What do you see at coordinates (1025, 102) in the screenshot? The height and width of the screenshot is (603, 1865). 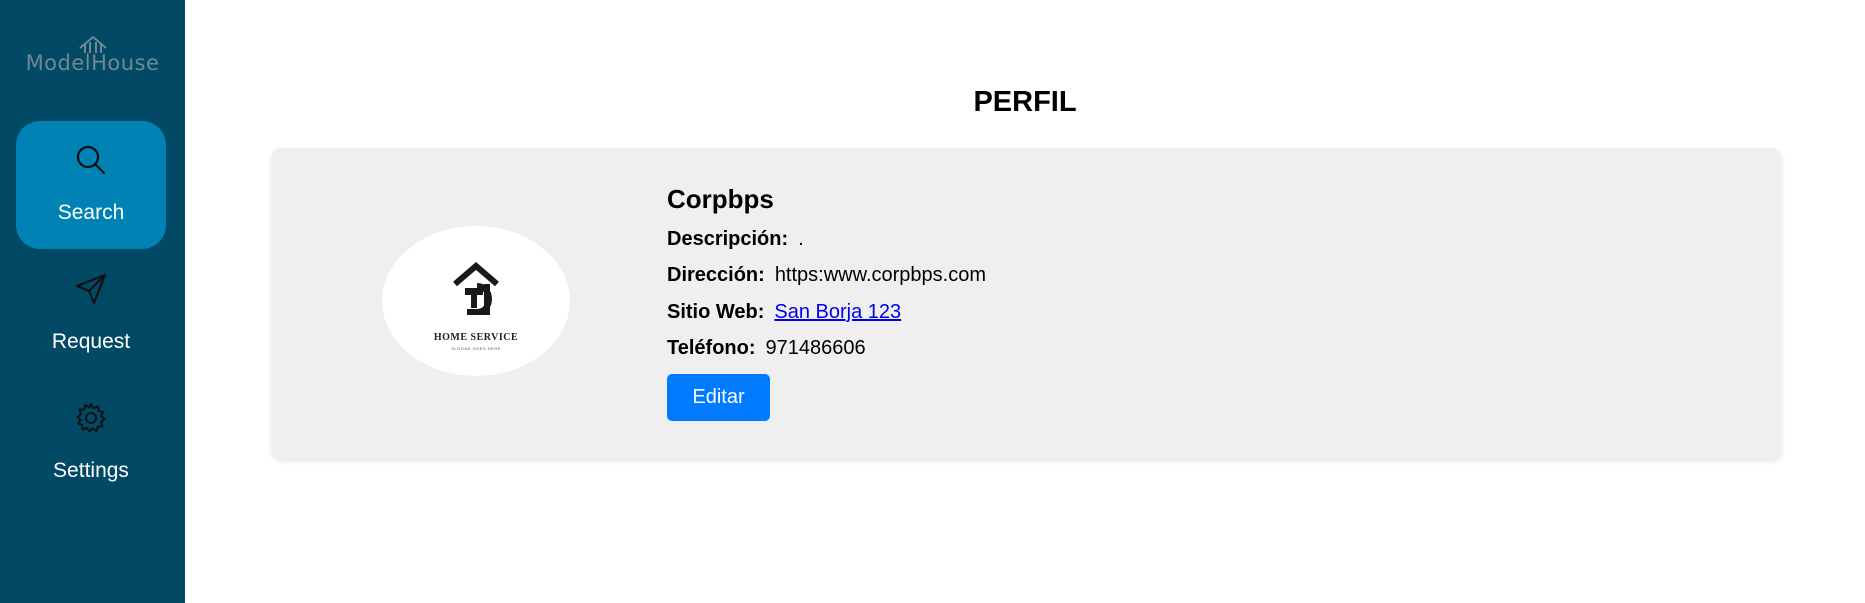 I see `page-title: PERFIL` at bounding box center [1025, 102].